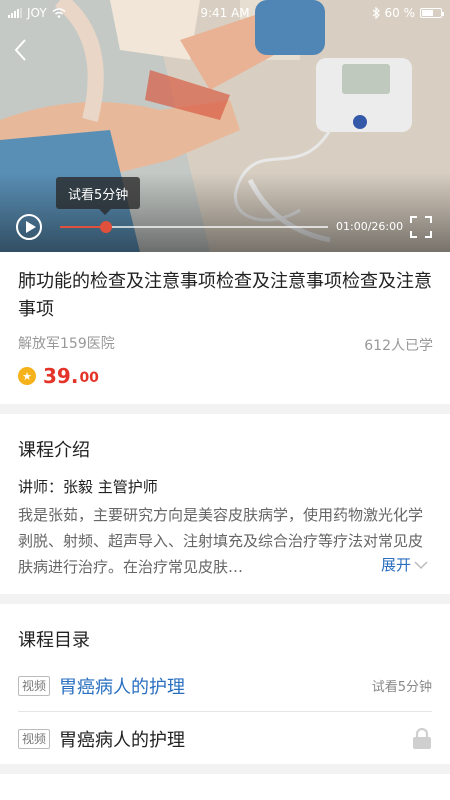 This screenshot has height=800, width=450. I want to click on play-icon, so click(31, 227).